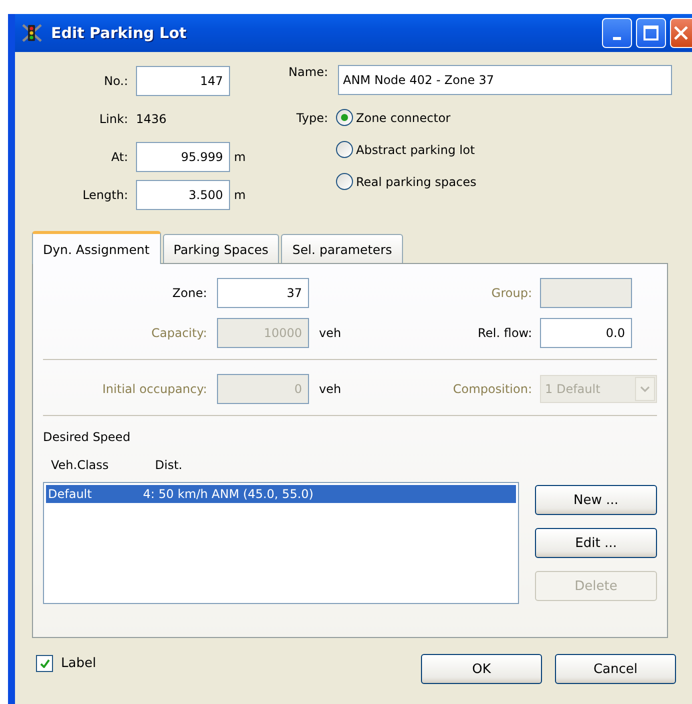  I want to click on input-field: 37, so click(263, 293).